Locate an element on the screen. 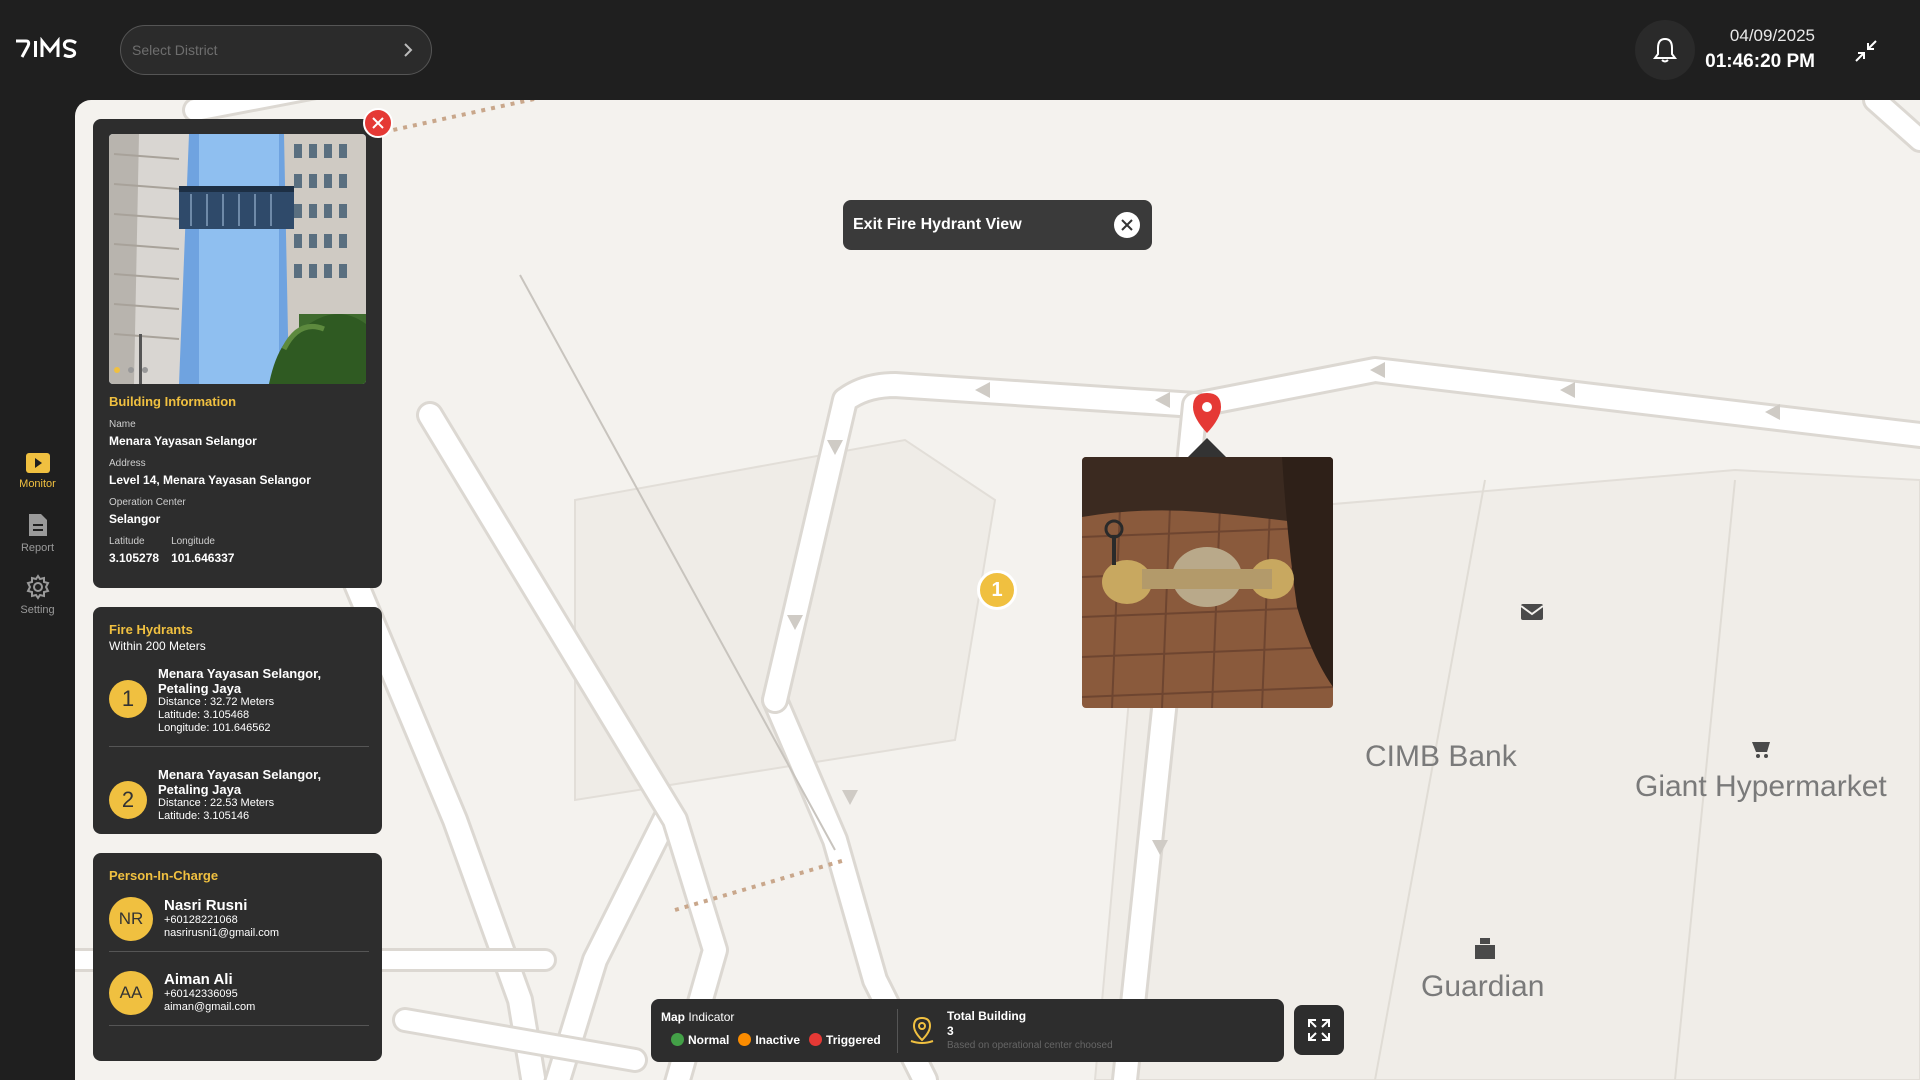 The image size is (1920, 1080). nav-report: Report is located at coordinates (37, 533).